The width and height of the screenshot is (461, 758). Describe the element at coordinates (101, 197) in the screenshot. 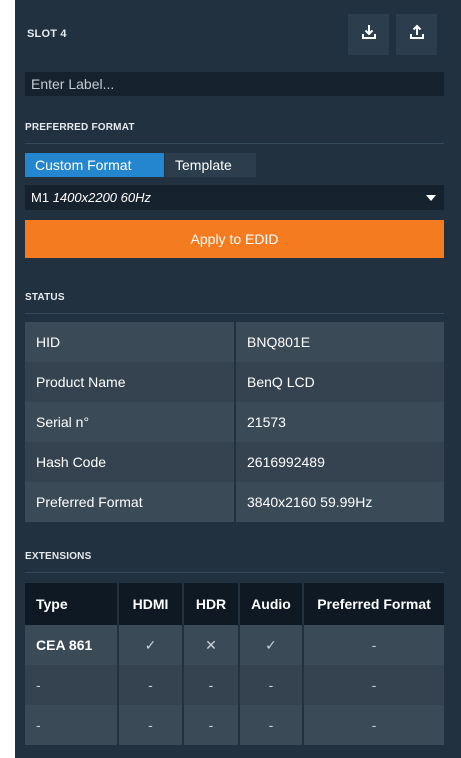

I see `format-value: 1400x2200 60Hz` at that location.